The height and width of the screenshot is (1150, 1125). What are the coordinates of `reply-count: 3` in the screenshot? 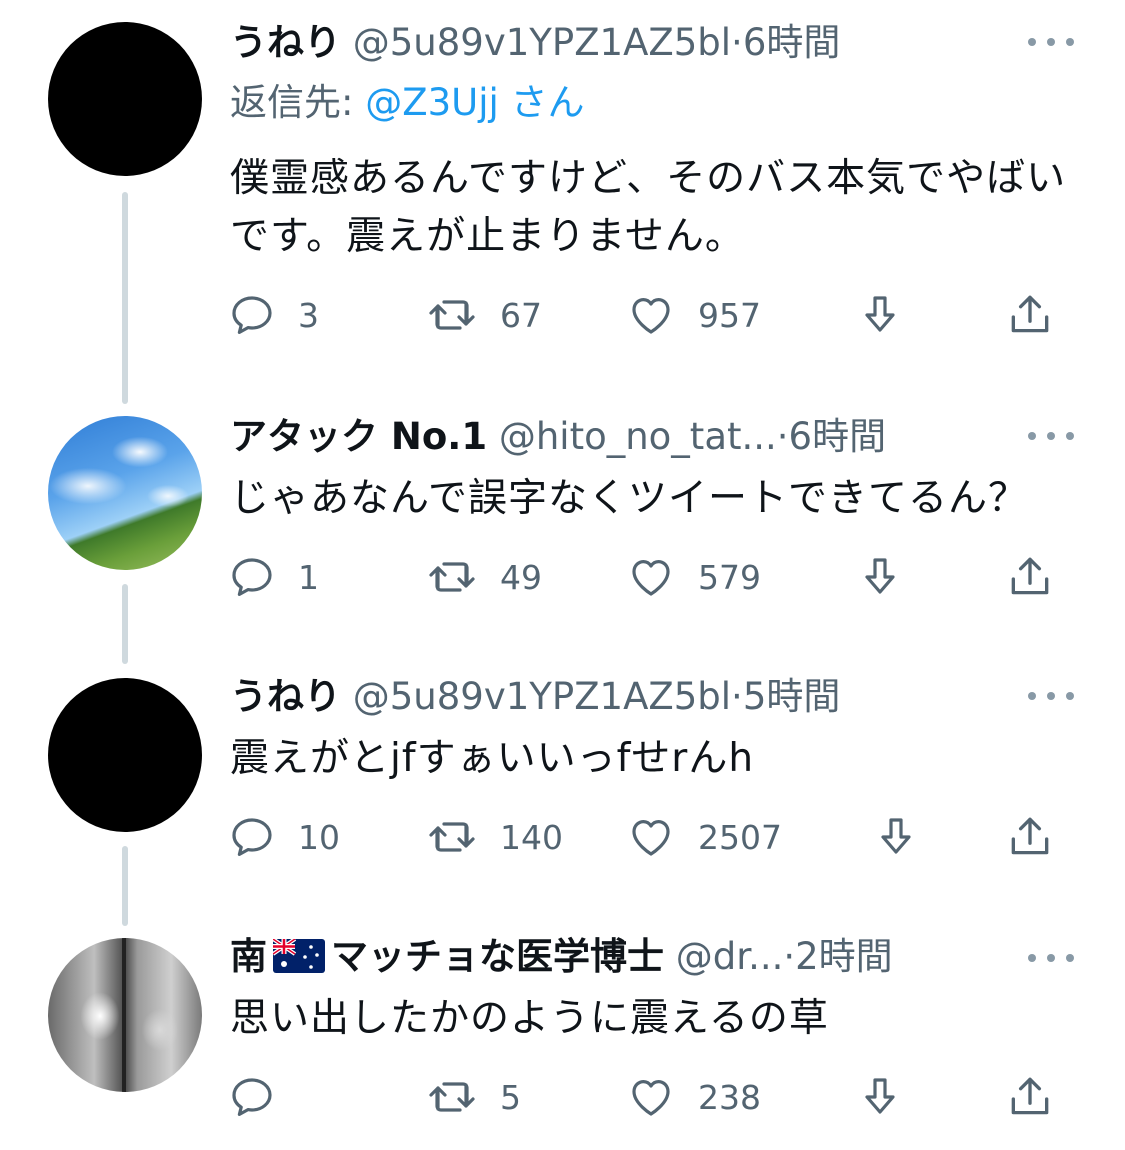 It's located at (308, 315).